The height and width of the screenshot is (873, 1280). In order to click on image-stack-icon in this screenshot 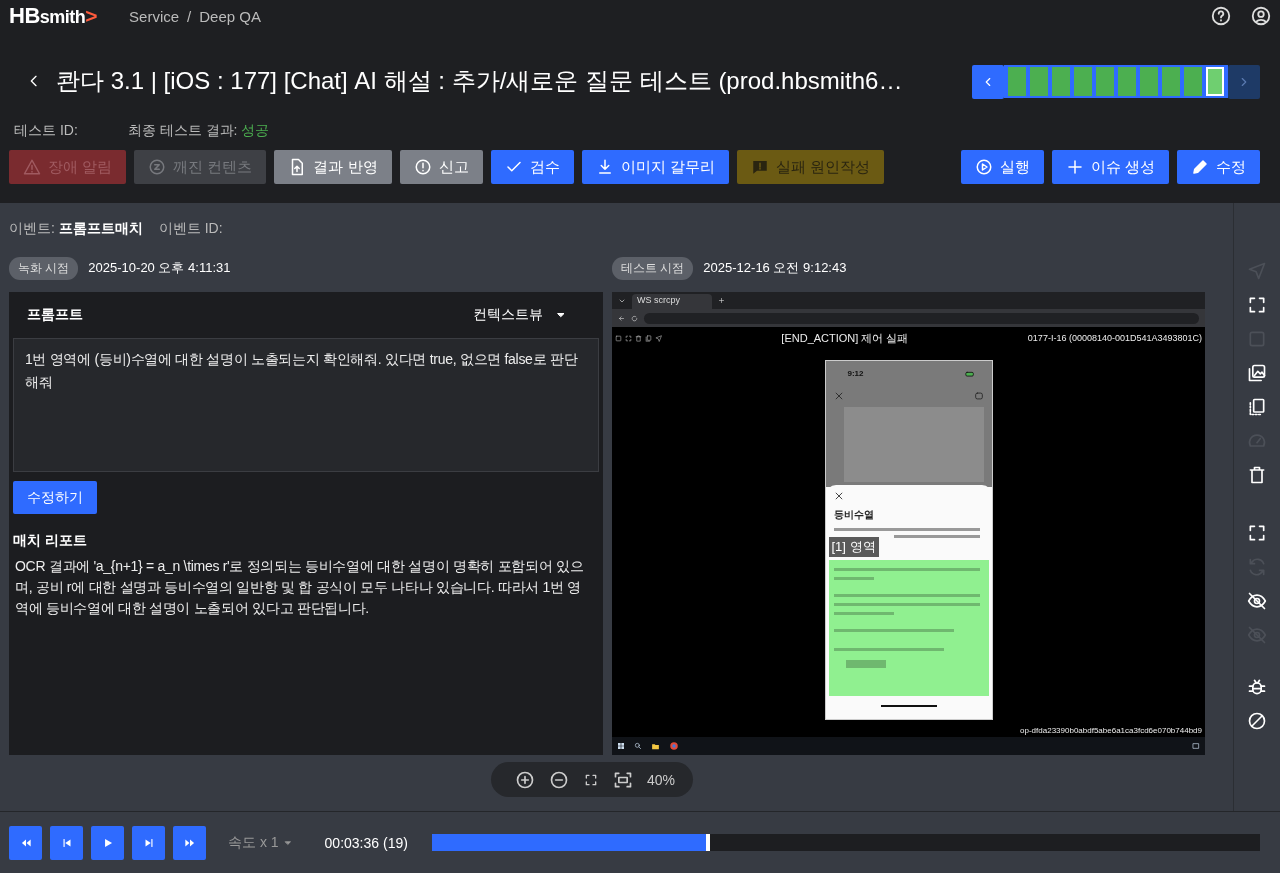, I will do `click(1257, 373)`.